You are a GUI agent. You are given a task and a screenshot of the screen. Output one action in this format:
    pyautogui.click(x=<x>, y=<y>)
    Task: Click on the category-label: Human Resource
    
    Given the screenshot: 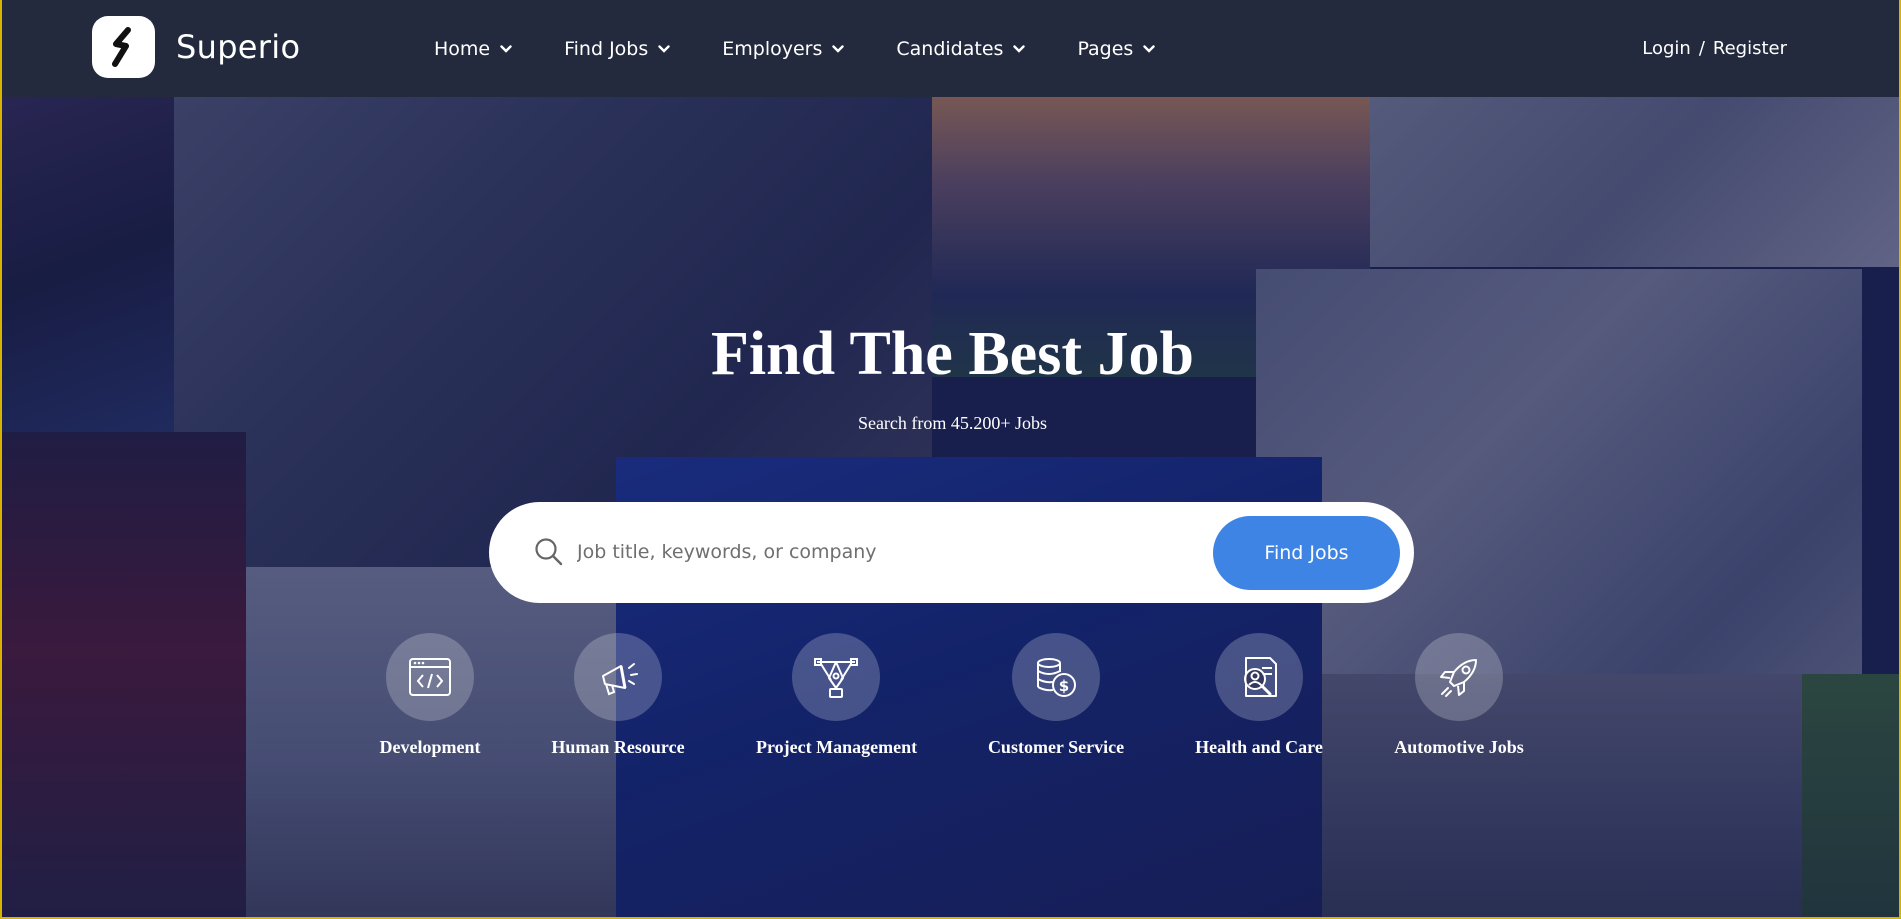 What is the action you would take?
    pyautogui.click(x=618, y=747)
    